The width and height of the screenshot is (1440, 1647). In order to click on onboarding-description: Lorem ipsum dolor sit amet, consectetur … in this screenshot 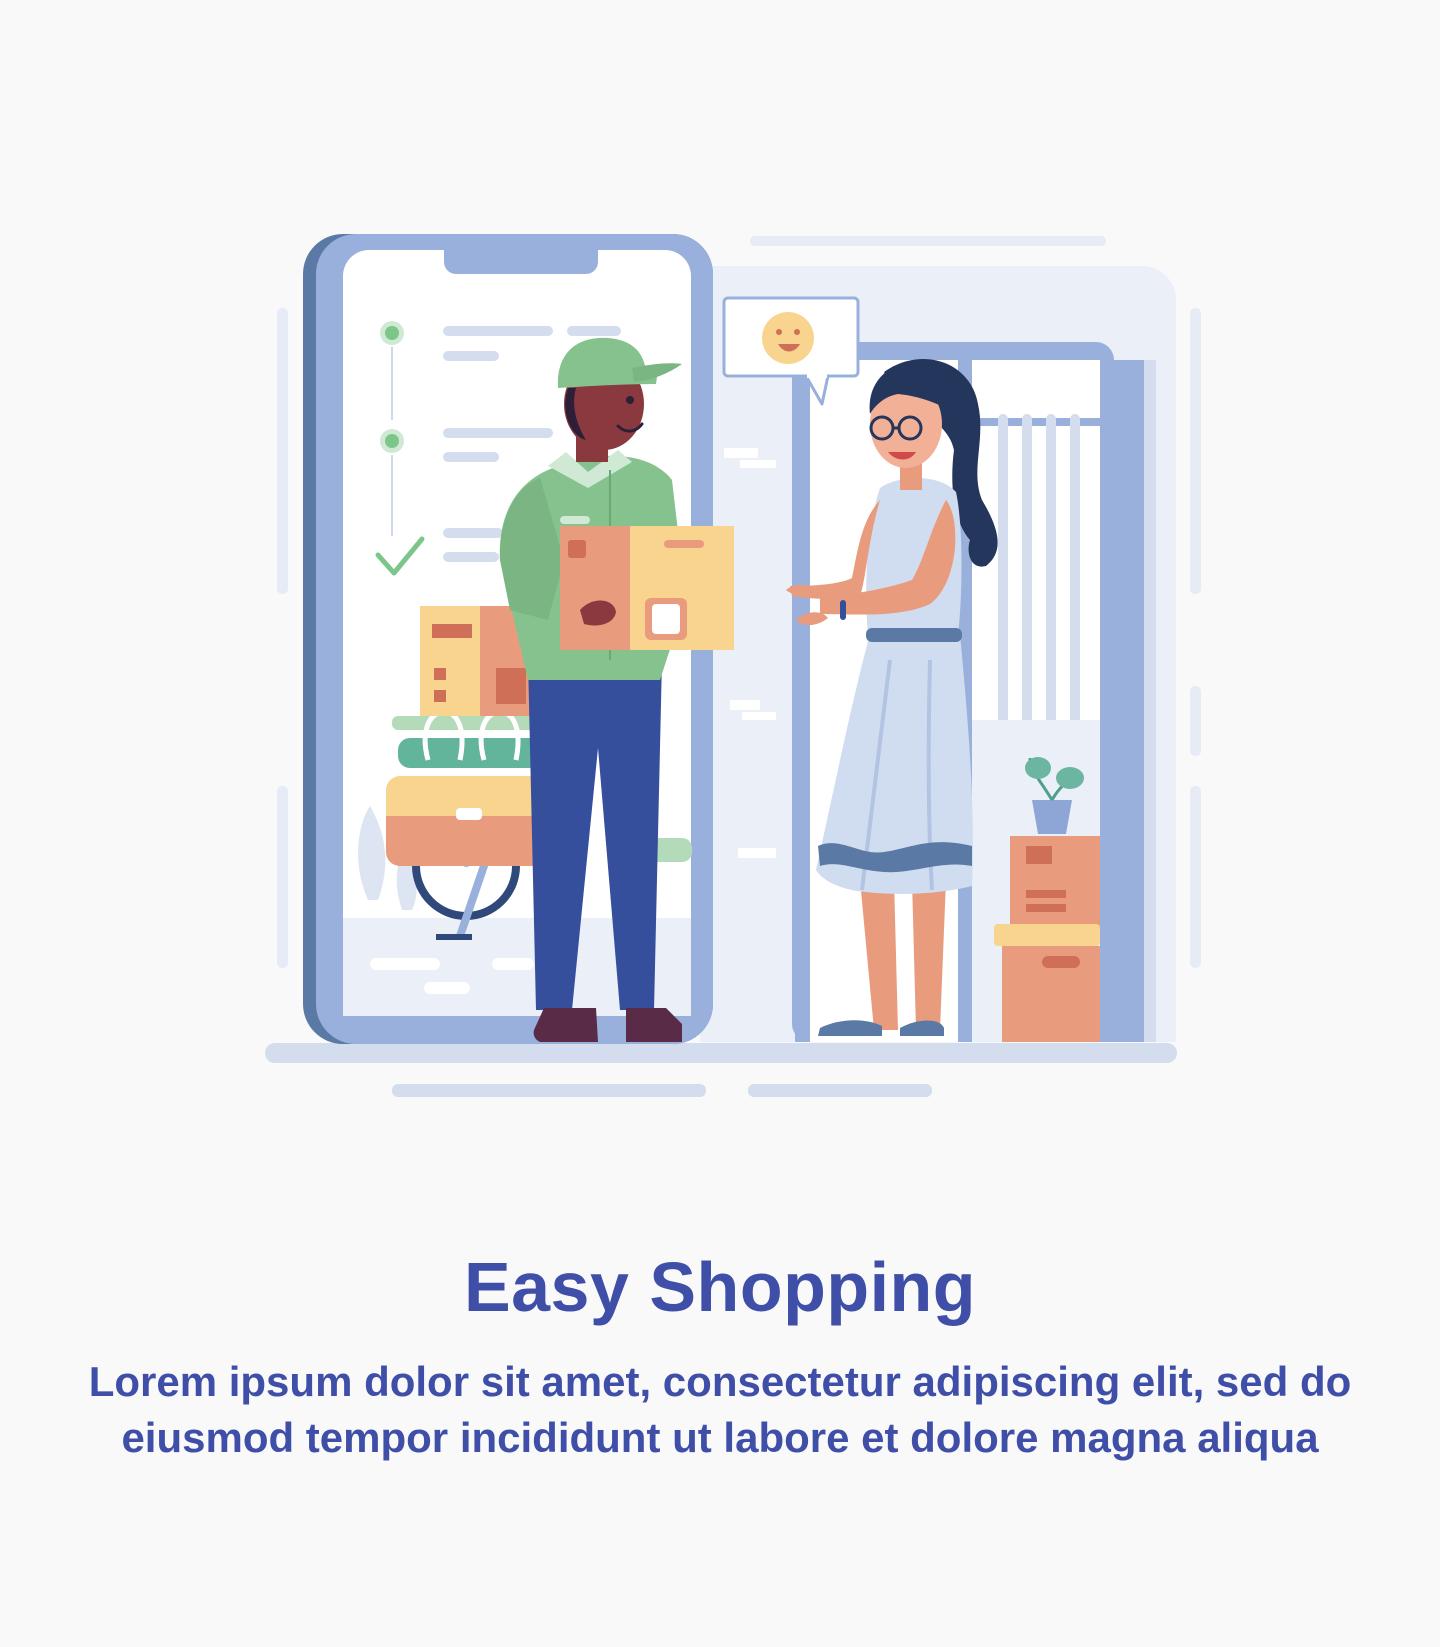, I will do `click(720, 1409)`.